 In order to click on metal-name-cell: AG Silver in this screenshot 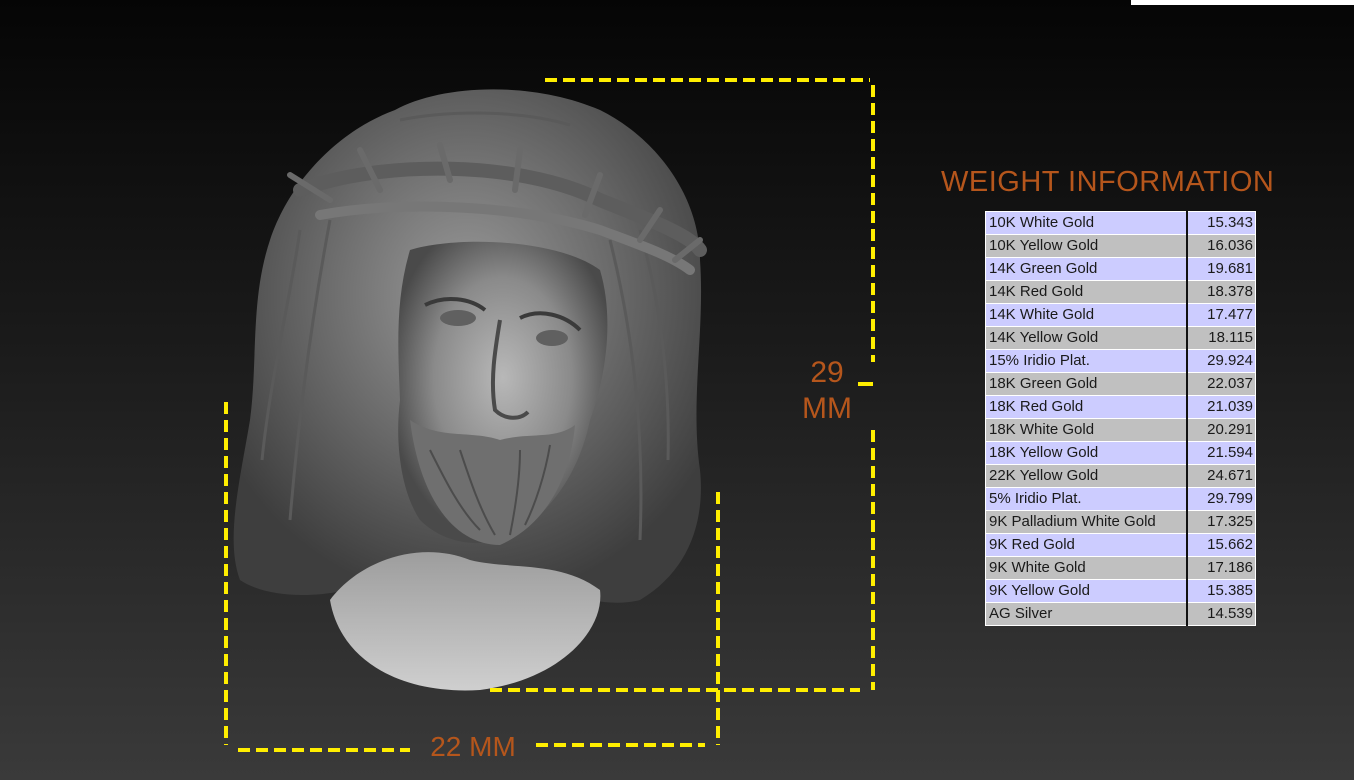, I will do `click(1086, 614)`.